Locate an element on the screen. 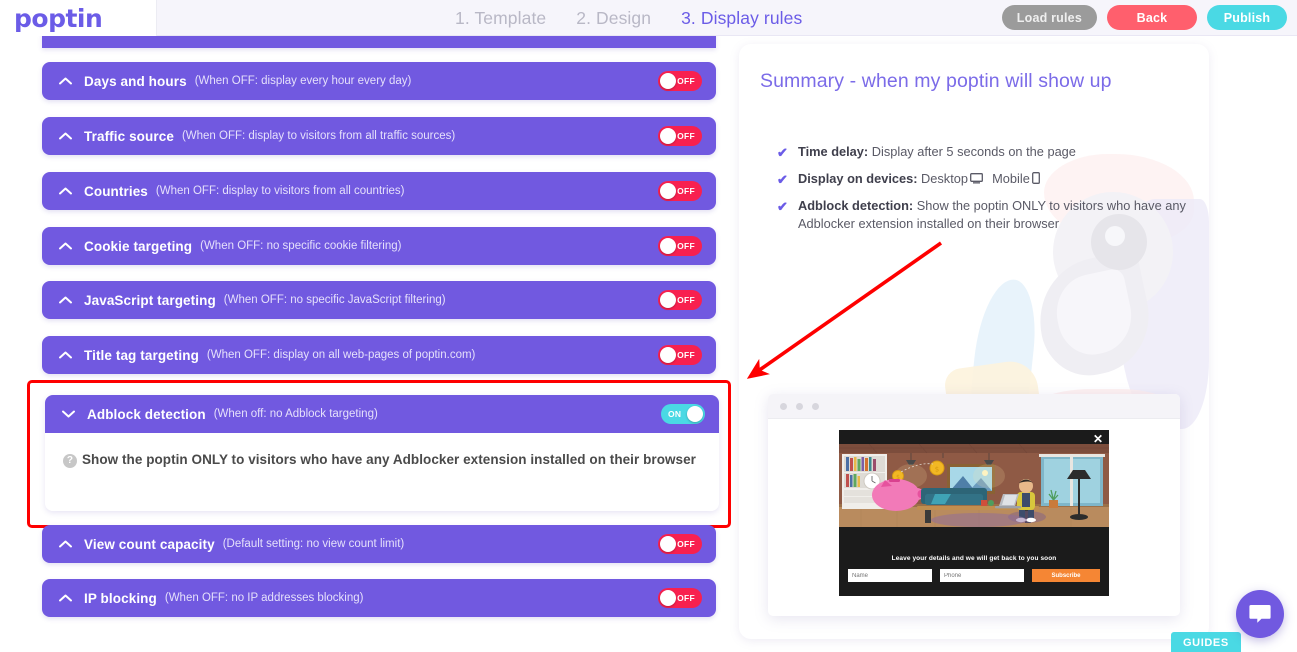 Image resolution: width=1297 pixels, height=652 pixels. summary-item-display-on-devices: ✔ Display on devices: Desktop Mobile is located at coordinates (982, 180).